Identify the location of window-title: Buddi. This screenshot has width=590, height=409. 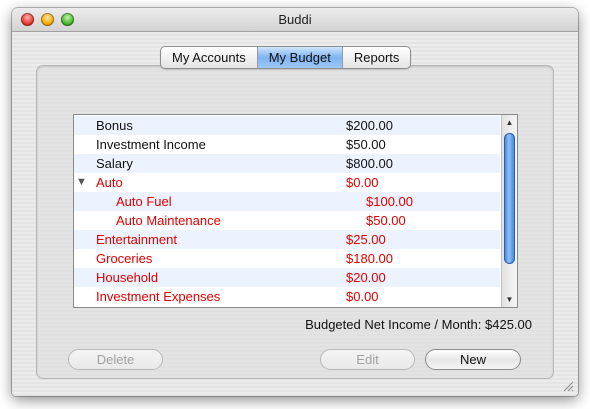
(295, 19).